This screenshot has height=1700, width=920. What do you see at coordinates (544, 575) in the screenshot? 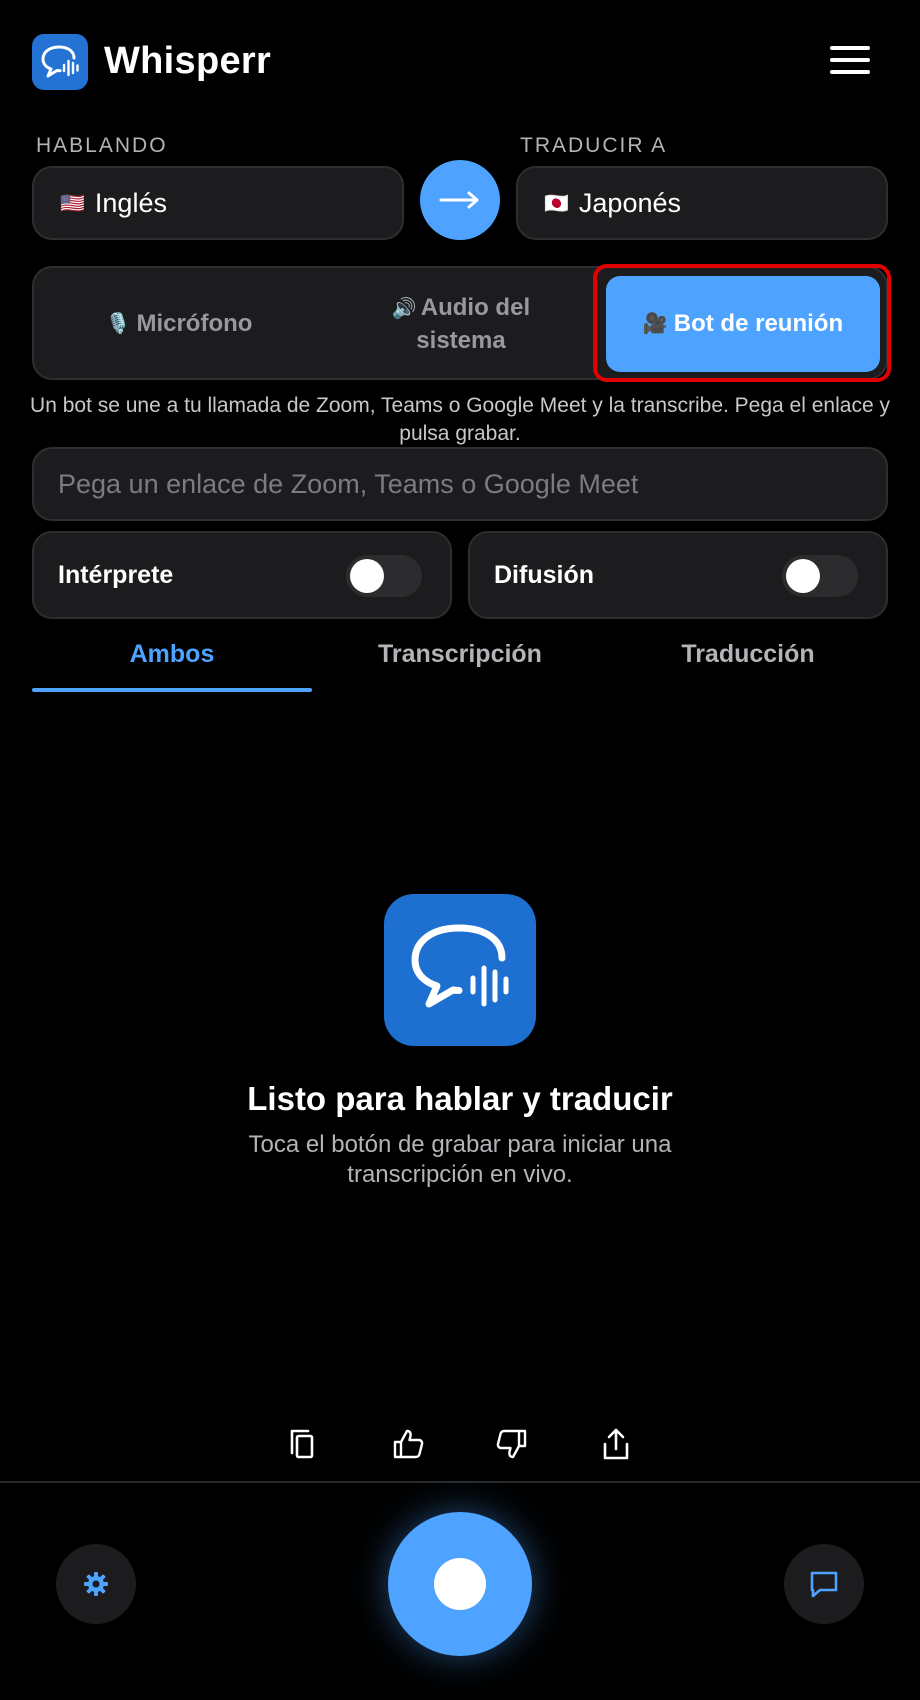
I see `broadcast-label: Difusión` at bounding box center [544, 575].